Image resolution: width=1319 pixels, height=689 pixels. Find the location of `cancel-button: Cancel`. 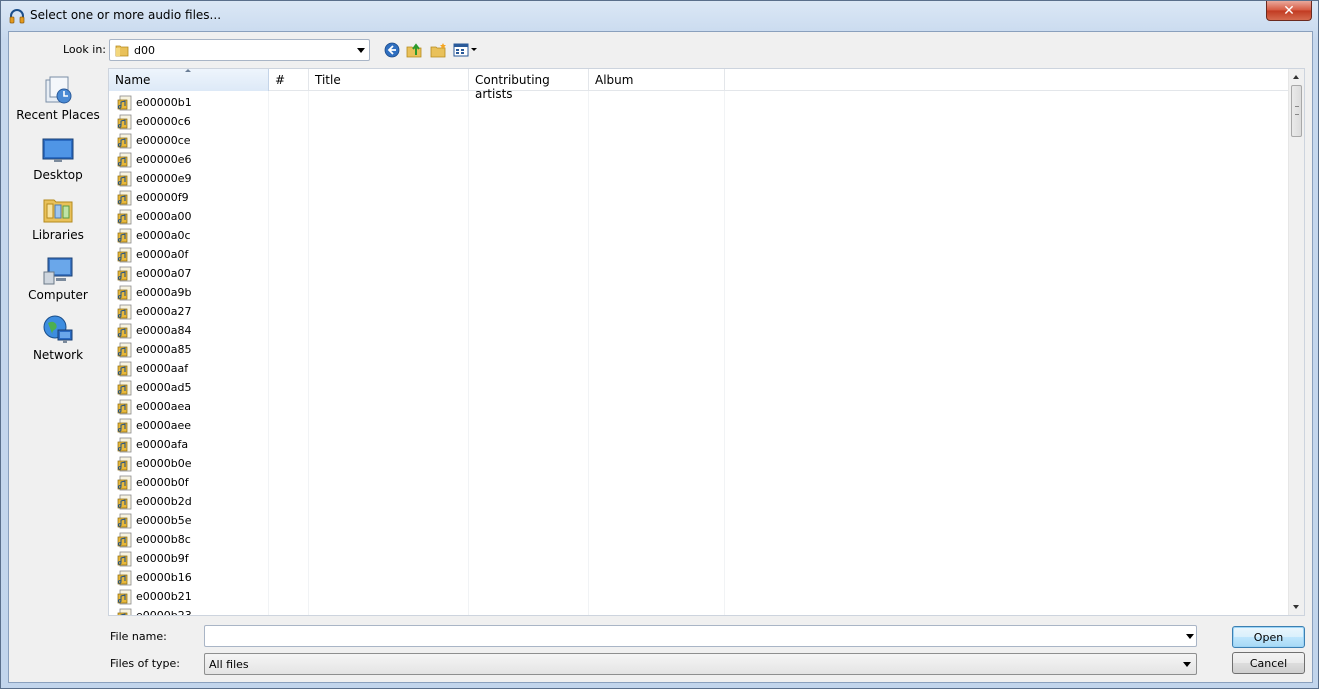

cancel-button: Cancel is located at coordinates (1268, 663).